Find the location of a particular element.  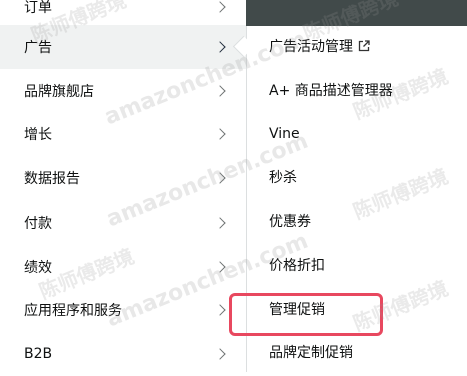

top-dark-bar is located at coordinates (356, 13).